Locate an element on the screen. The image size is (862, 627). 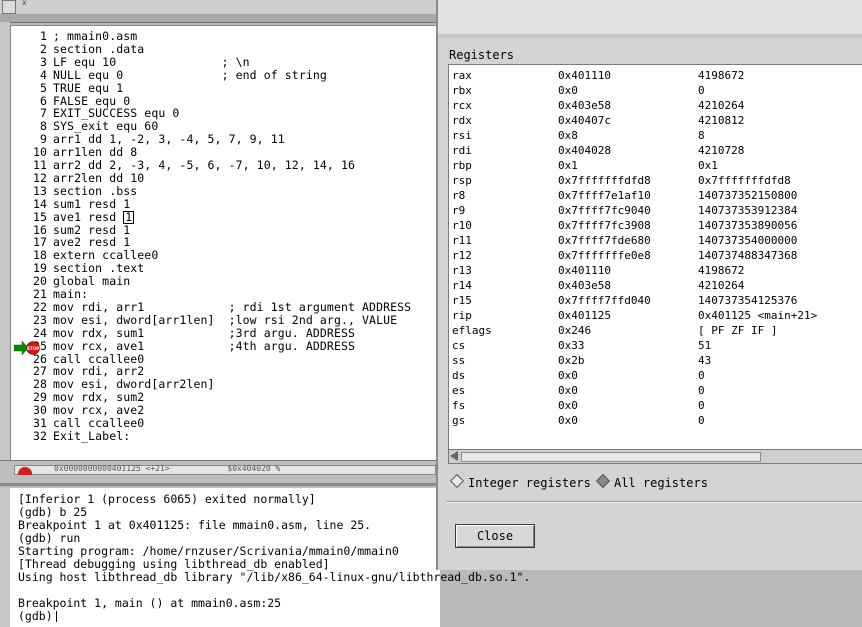
line-number: 23 is located at coordinates (32, 320).